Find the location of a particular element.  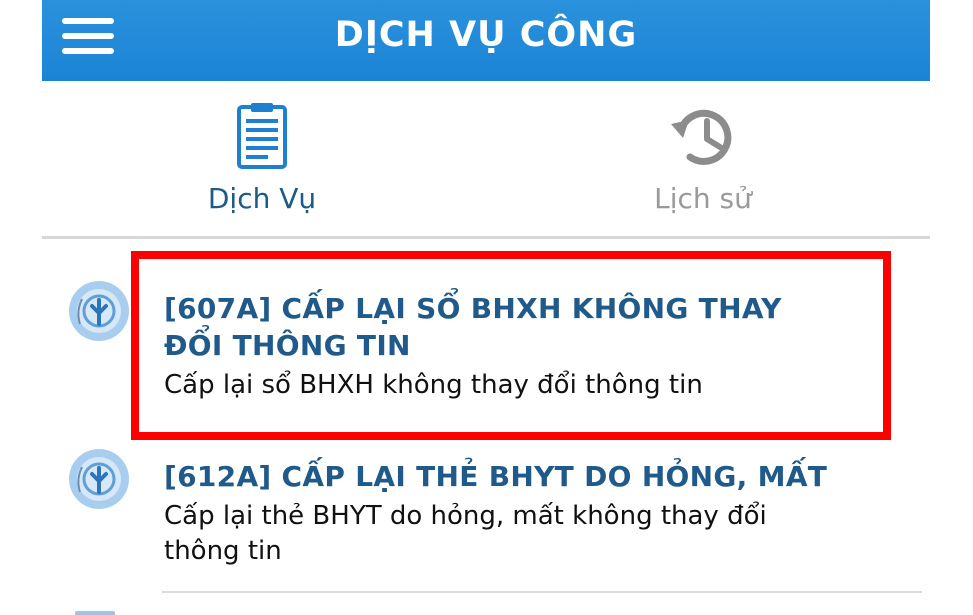

app-header: DỊCH VỤ CÔNG is located at coordinates (486, 40).